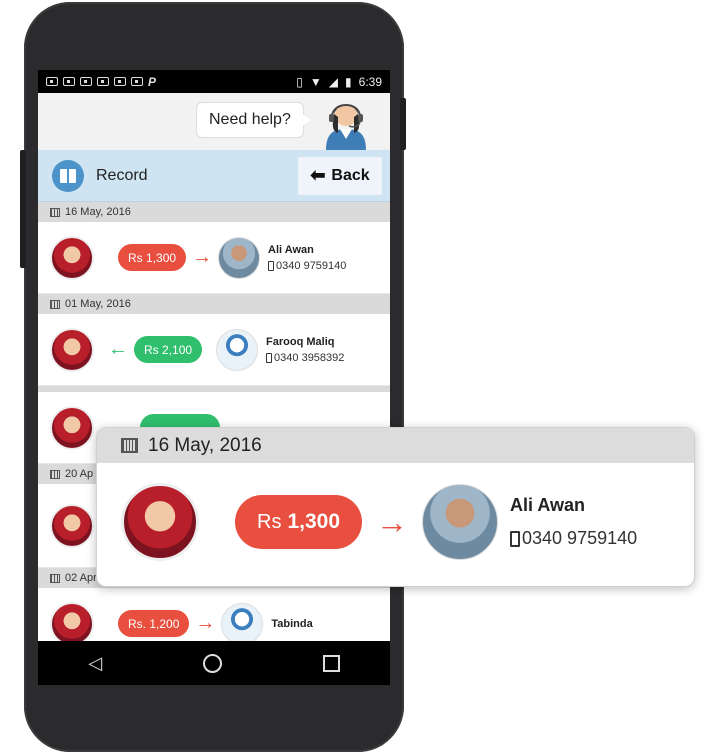 The height and width of the screenshot is (756, 704). I want to click on status-bar: P ▯ ▼ ◢ ▮ 6:39, so click(214, 81).